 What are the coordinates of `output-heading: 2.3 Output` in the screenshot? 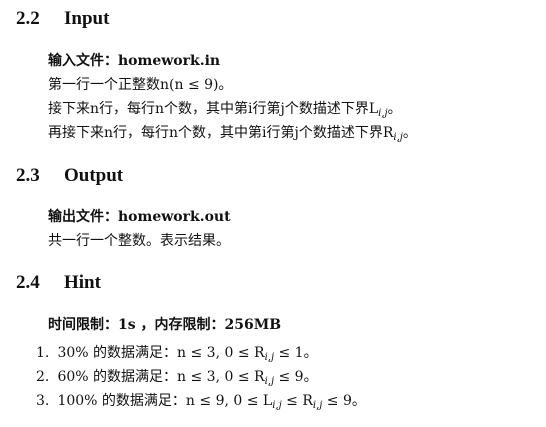 It's located at (69, 176).